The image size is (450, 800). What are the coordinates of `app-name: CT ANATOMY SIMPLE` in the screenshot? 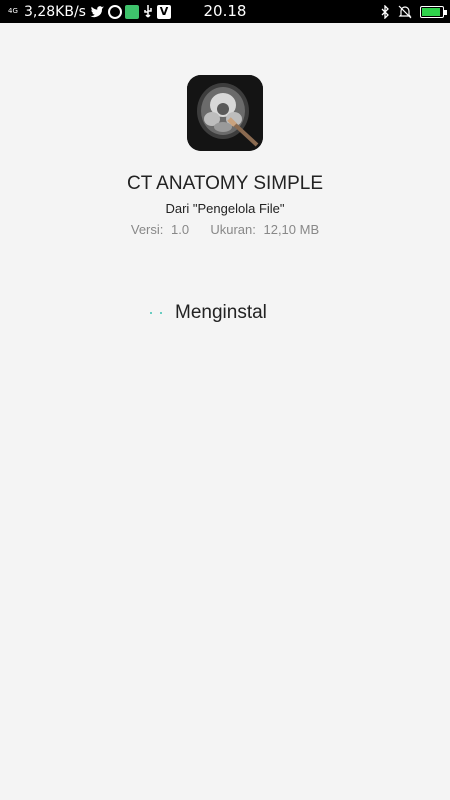 It's located at (225, 183).